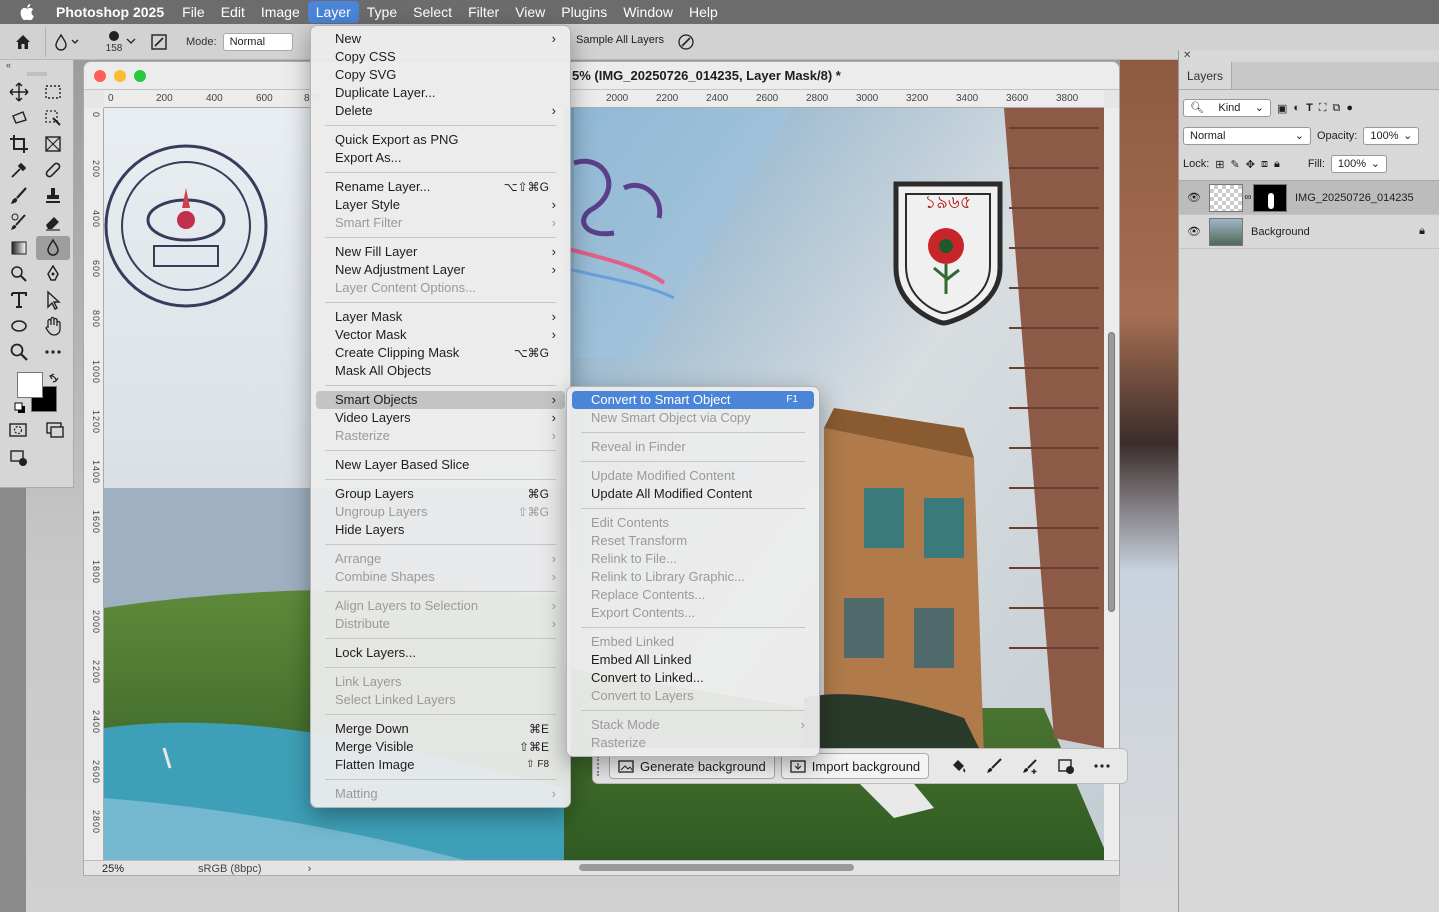  What do you see at coordinates (994, 766) in the screenshot?
I see `brush-mask-icon` at bounding box center [994, 766].